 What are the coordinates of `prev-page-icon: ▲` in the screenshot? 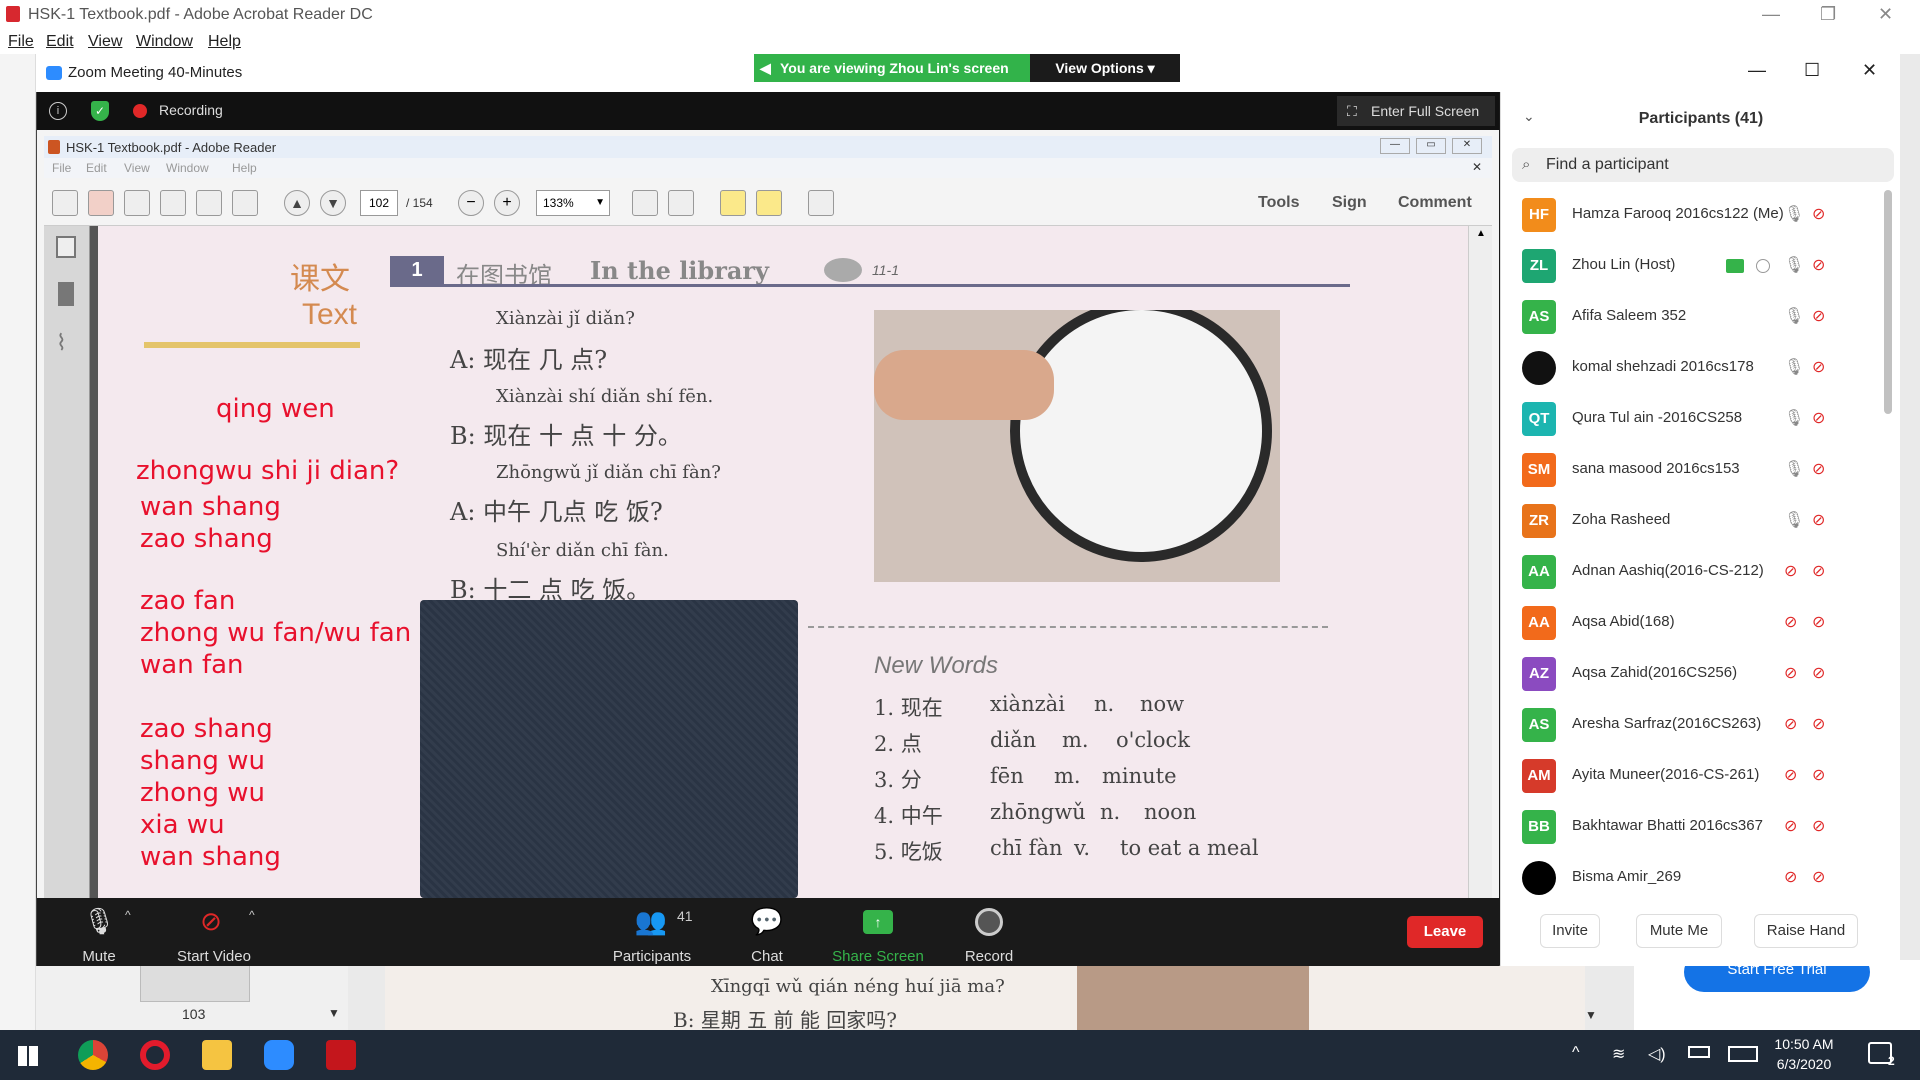 It's located at (297, 203).